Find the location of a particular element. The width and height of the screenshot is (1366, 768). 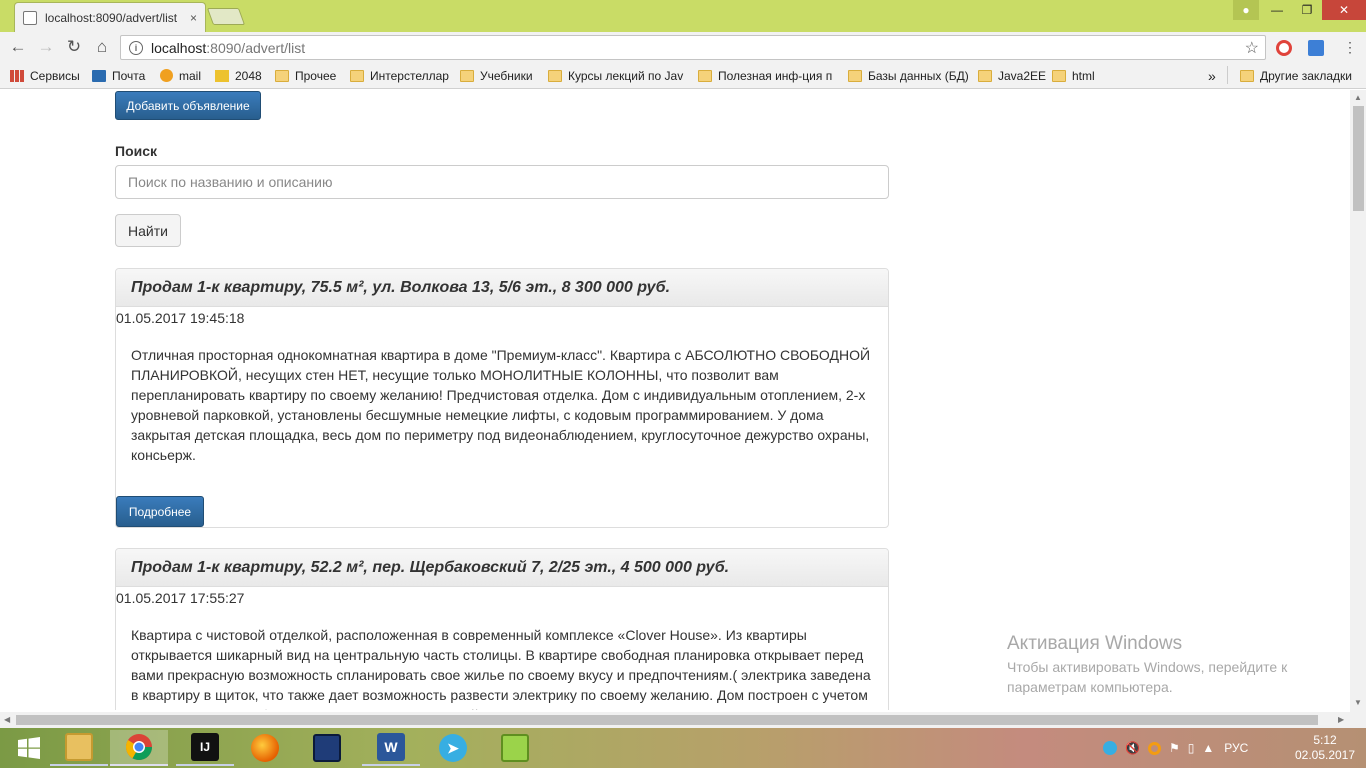

scroll-left-arrow-icon: ◀ is located at coordinates (7, 719).